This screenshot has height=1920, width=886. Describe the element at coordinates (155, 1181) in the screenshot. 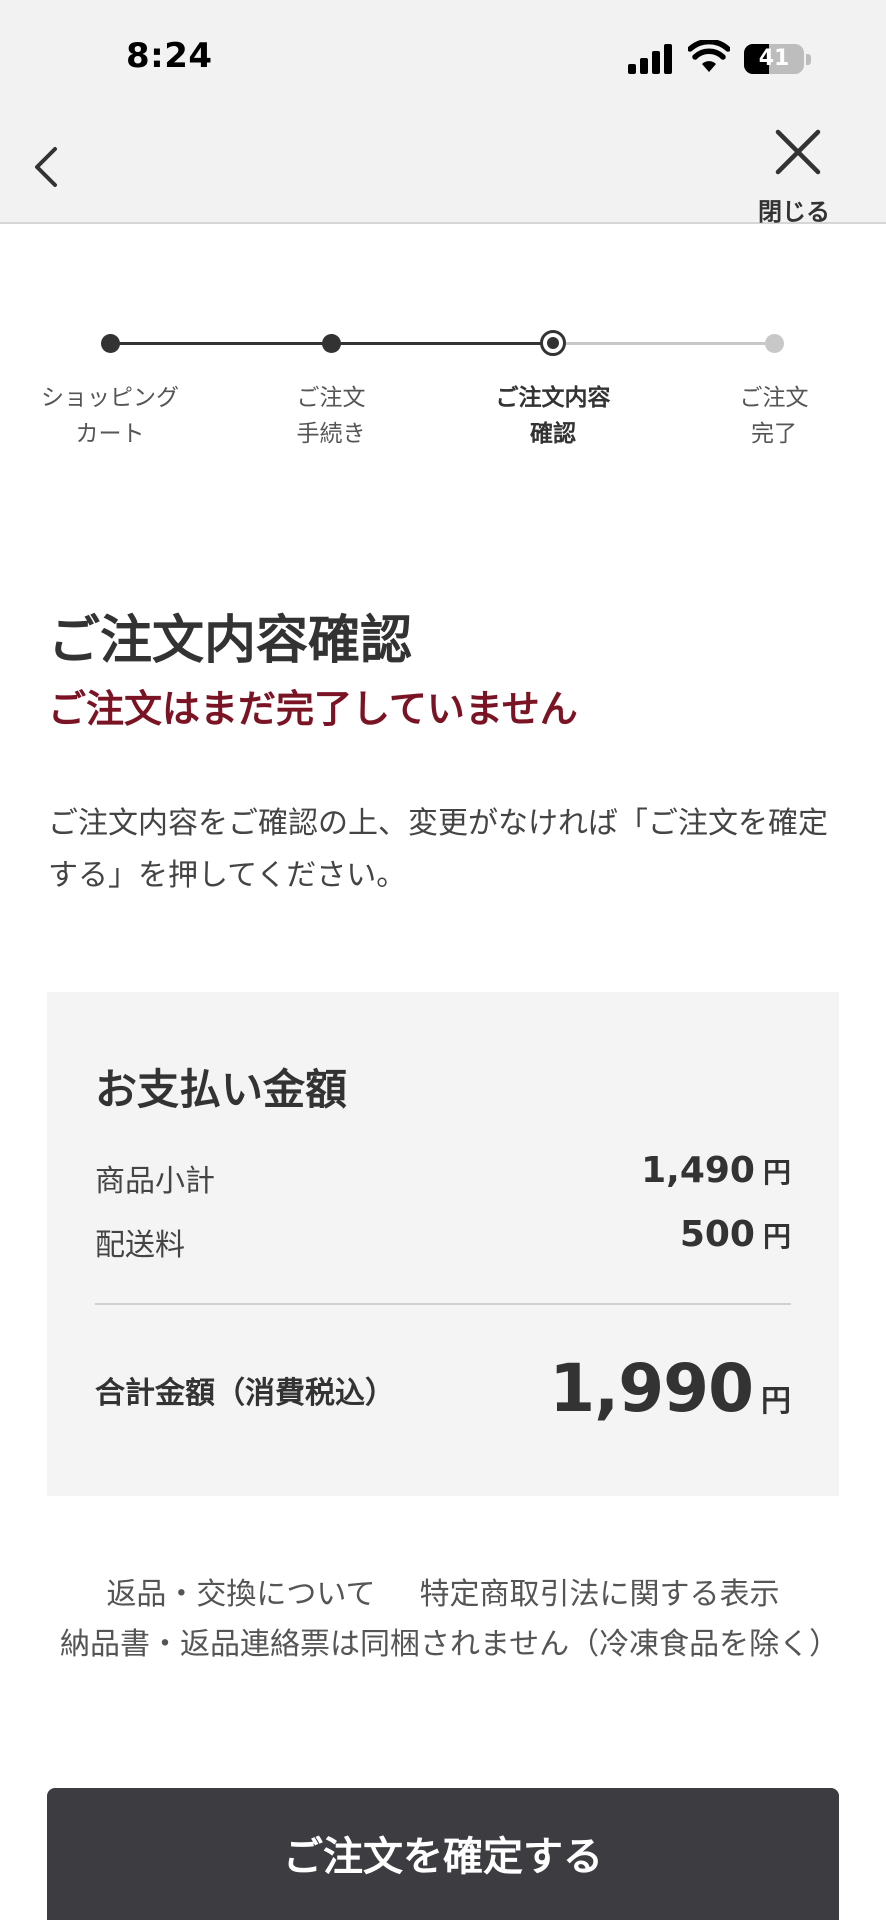

I see `subtotal-label: 商品小計` at that location.